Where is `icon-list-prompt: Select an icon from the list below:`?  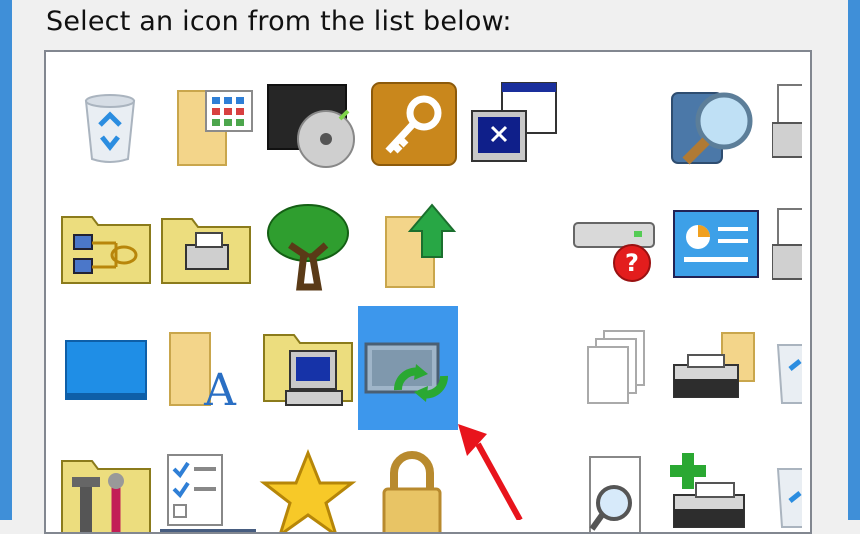
icon-list-prompt: Select an icon from the list below: is located at coordinates (279, 21).